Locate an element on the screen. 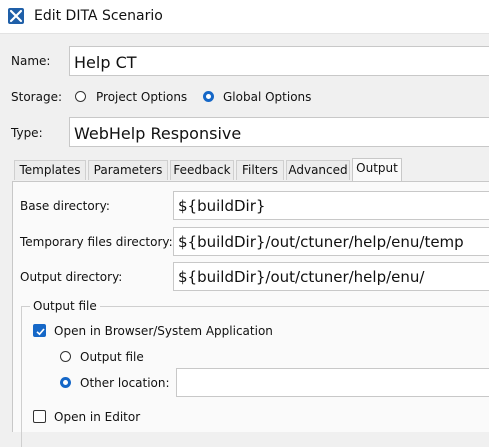 This screenshot has width=489, height=447. project-options-label: Project Options is located at coordinates (141, 97).